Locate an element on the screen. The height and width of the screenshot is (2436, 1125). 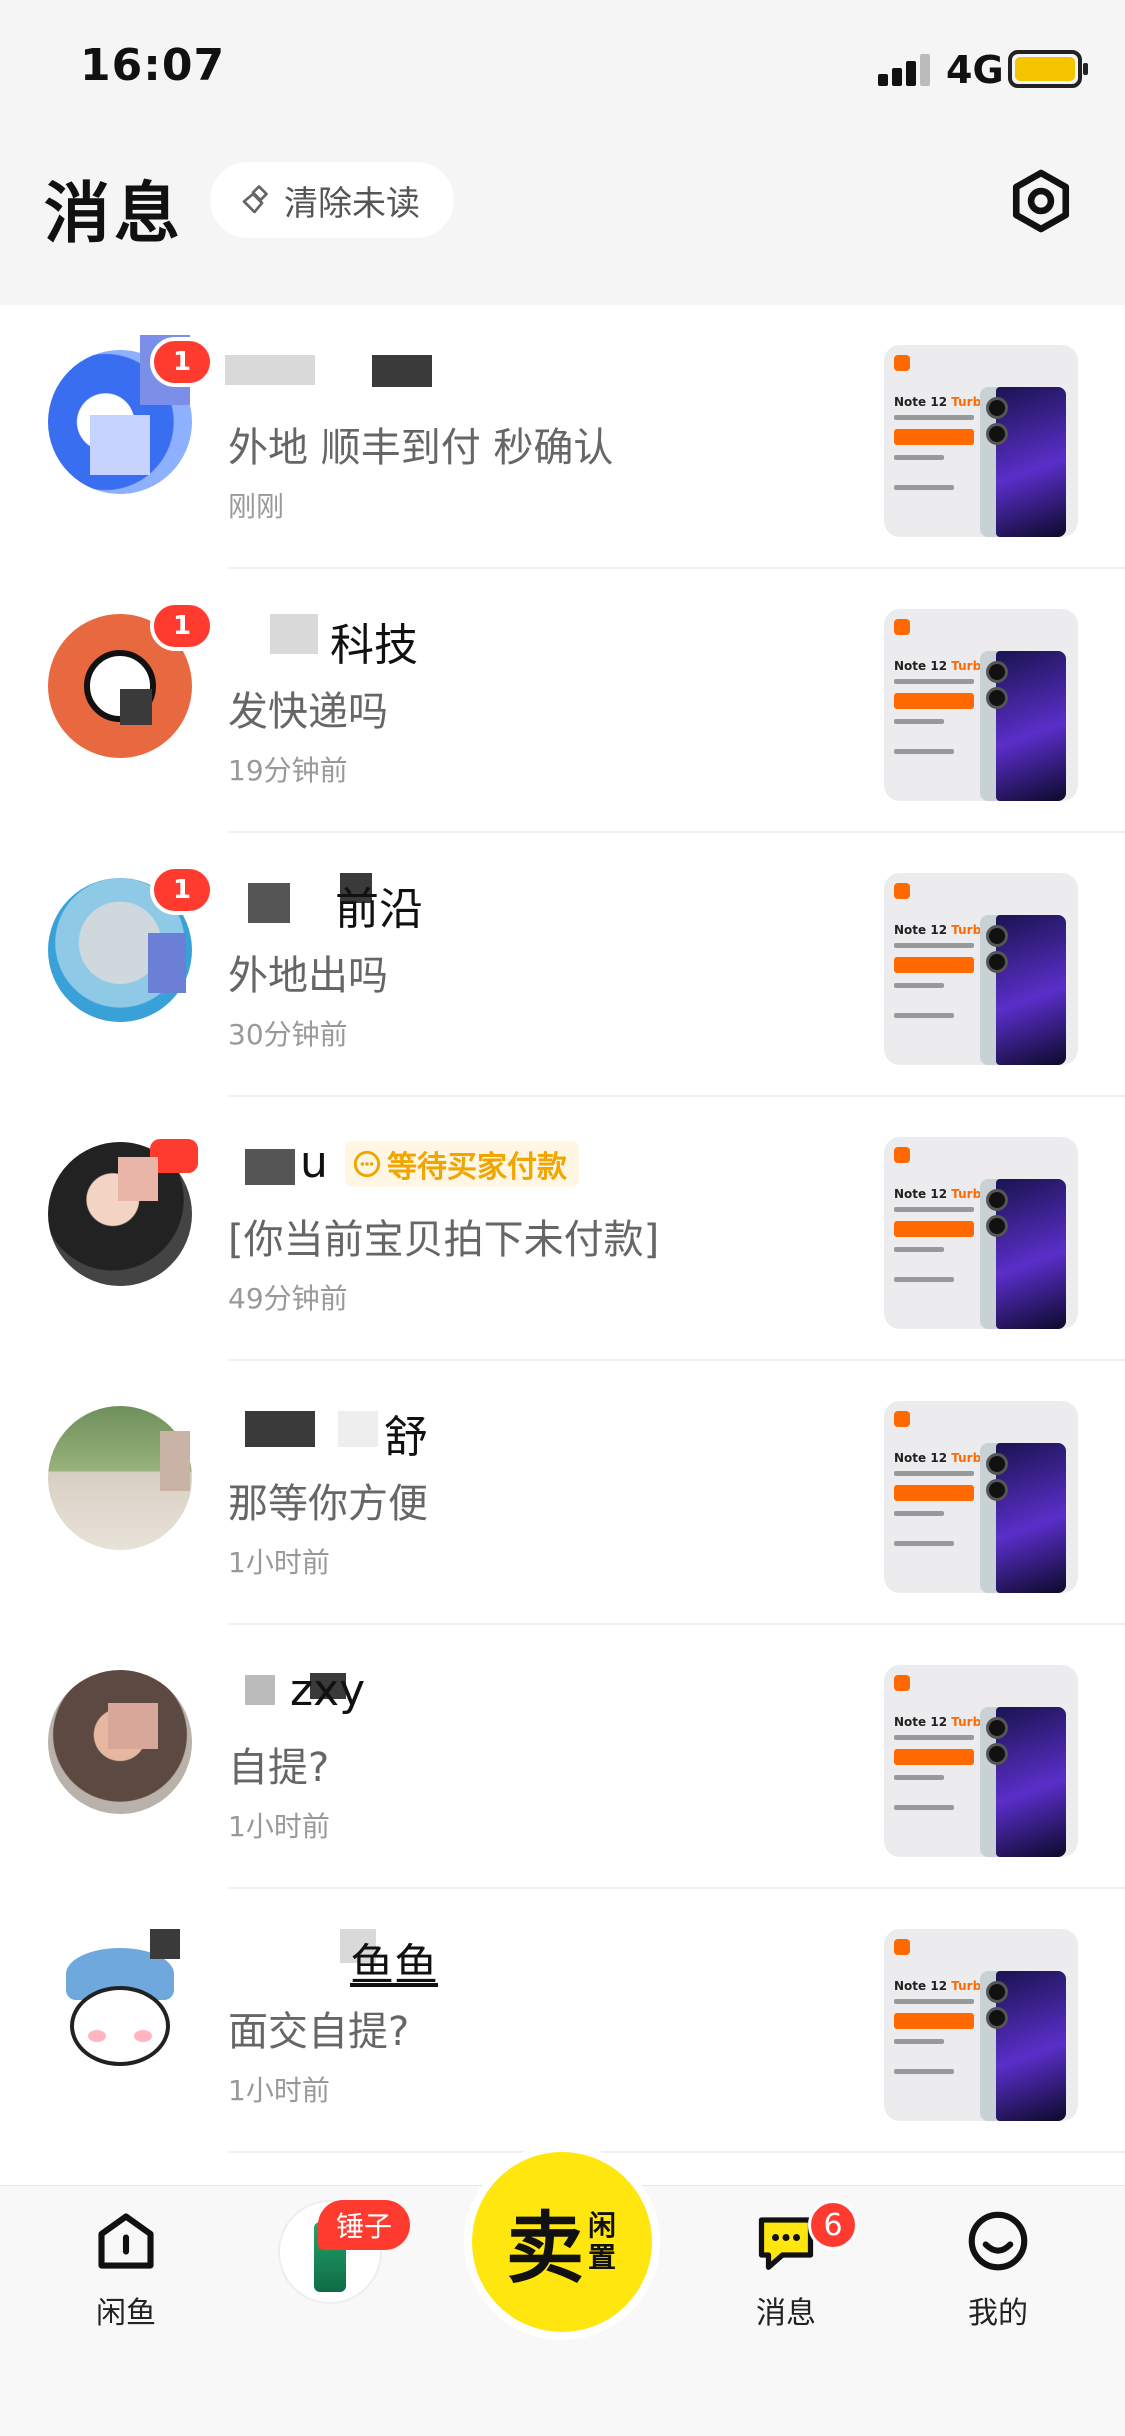
conversation-row: 1 外地 顺丰到付 秒确认 刚刚 Note 12 Turbo is located at coordinates (562, 437).